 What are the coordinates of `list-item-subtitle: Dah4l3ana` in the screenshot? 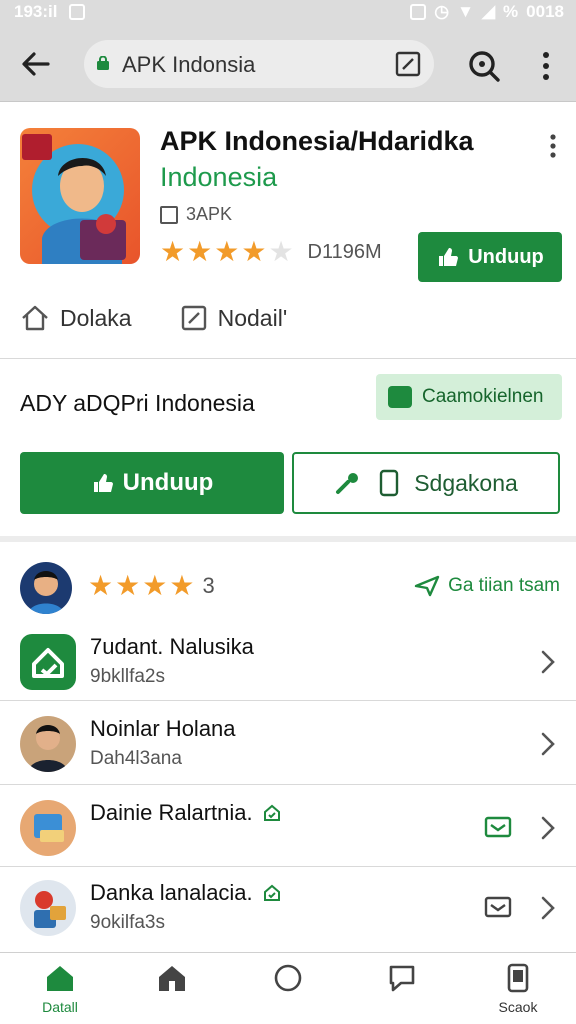 It's located at (136, 758).